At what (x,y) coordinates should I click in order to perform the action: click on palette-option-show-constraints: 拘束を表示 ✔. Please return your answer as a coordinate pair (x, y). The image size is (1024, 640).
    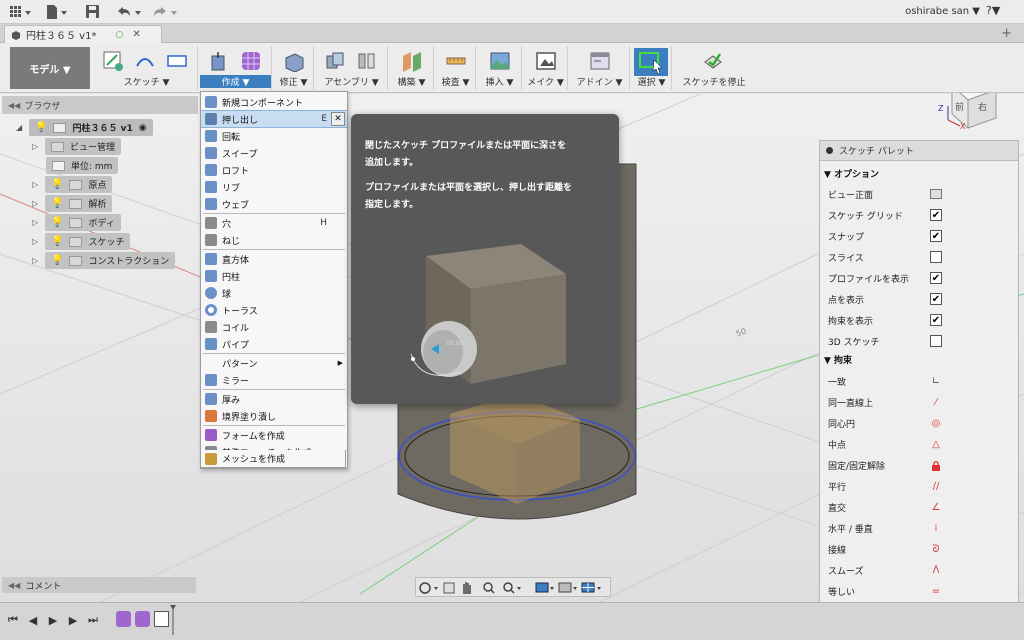
    Looking at the image, I should click on (918, 320).